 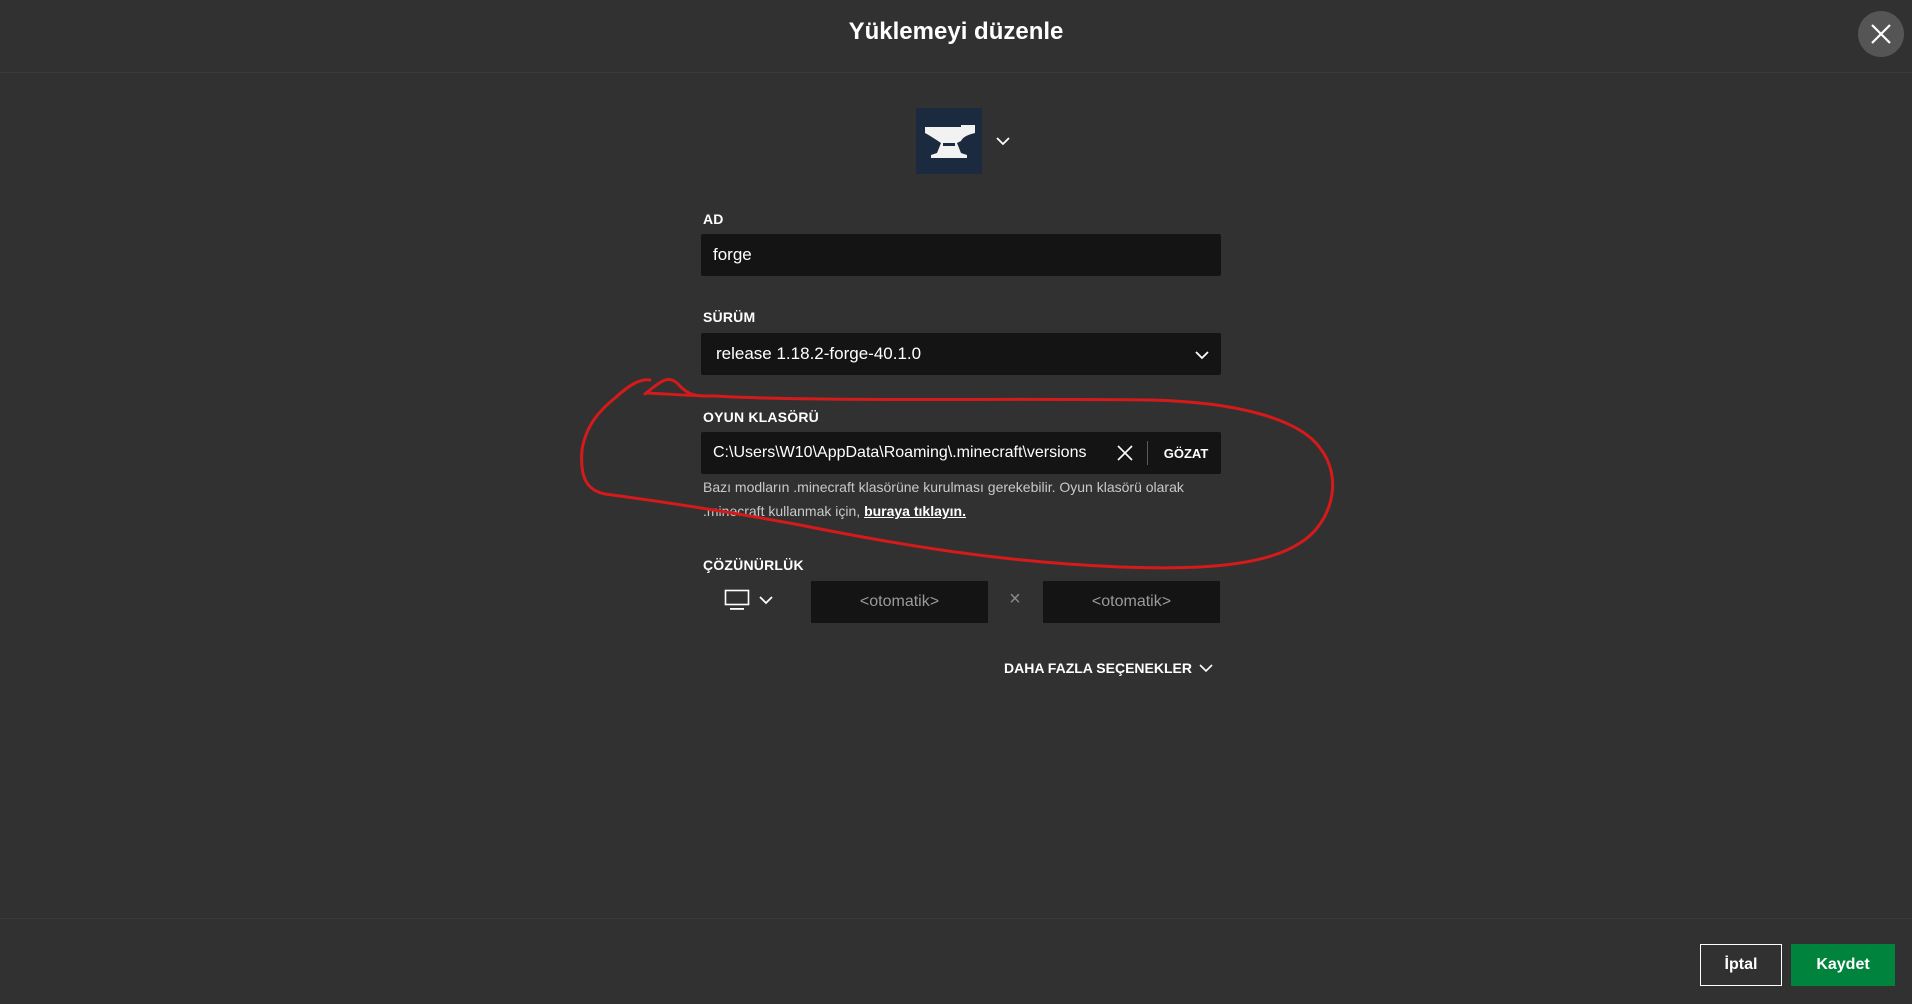 I want to click on resolution-height-input: <otomatik>, so click(x=1131, y=602).